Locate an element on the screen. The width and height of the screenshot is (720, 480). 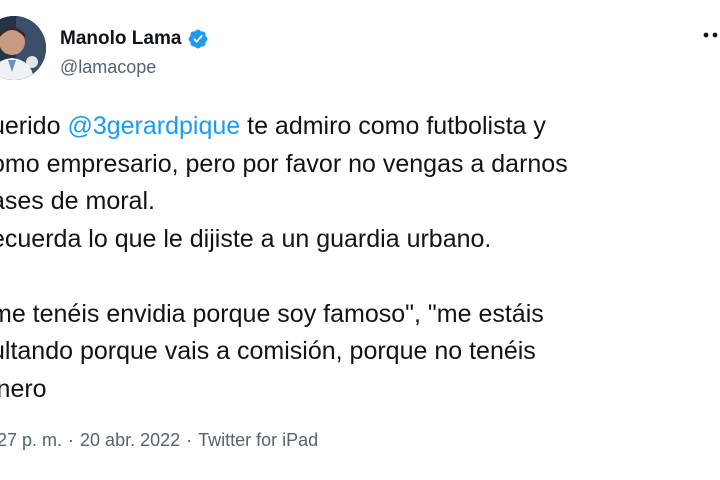
tweet-line-7: inero is located at coordinates (23, 388).